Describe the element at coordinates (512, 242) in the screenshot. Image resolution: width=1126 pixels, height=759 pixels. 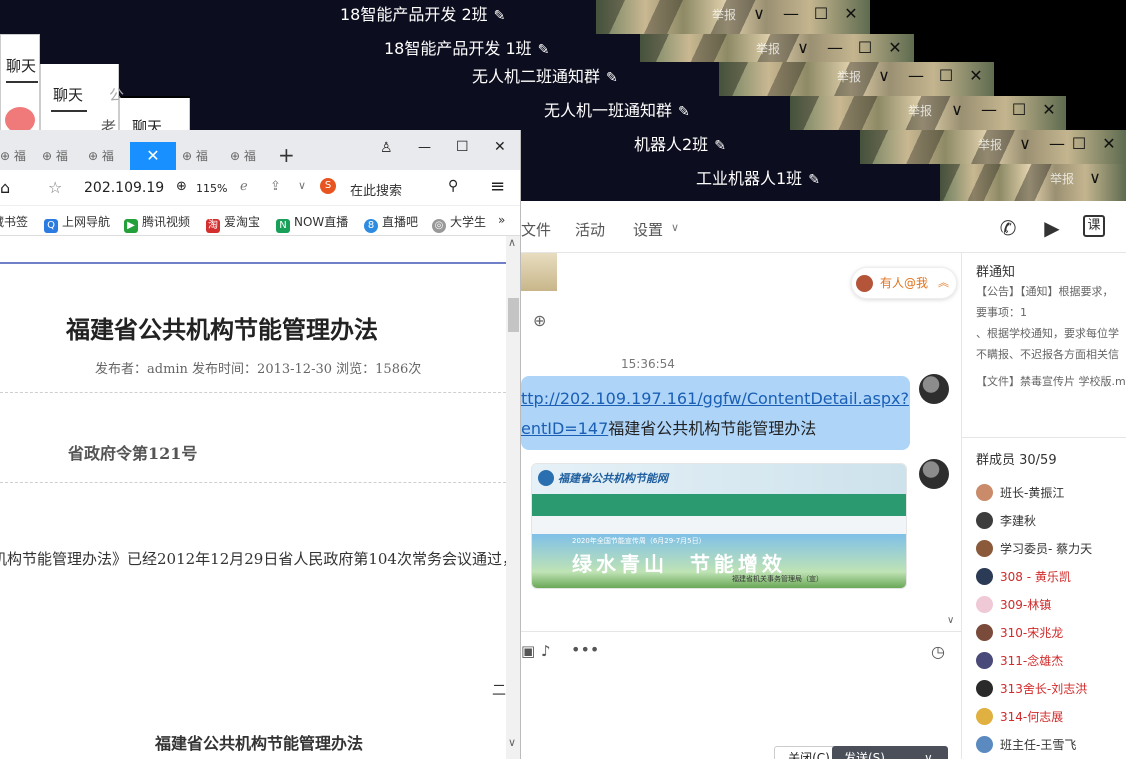
I see `scroll-up-icon: ∧` at that location.